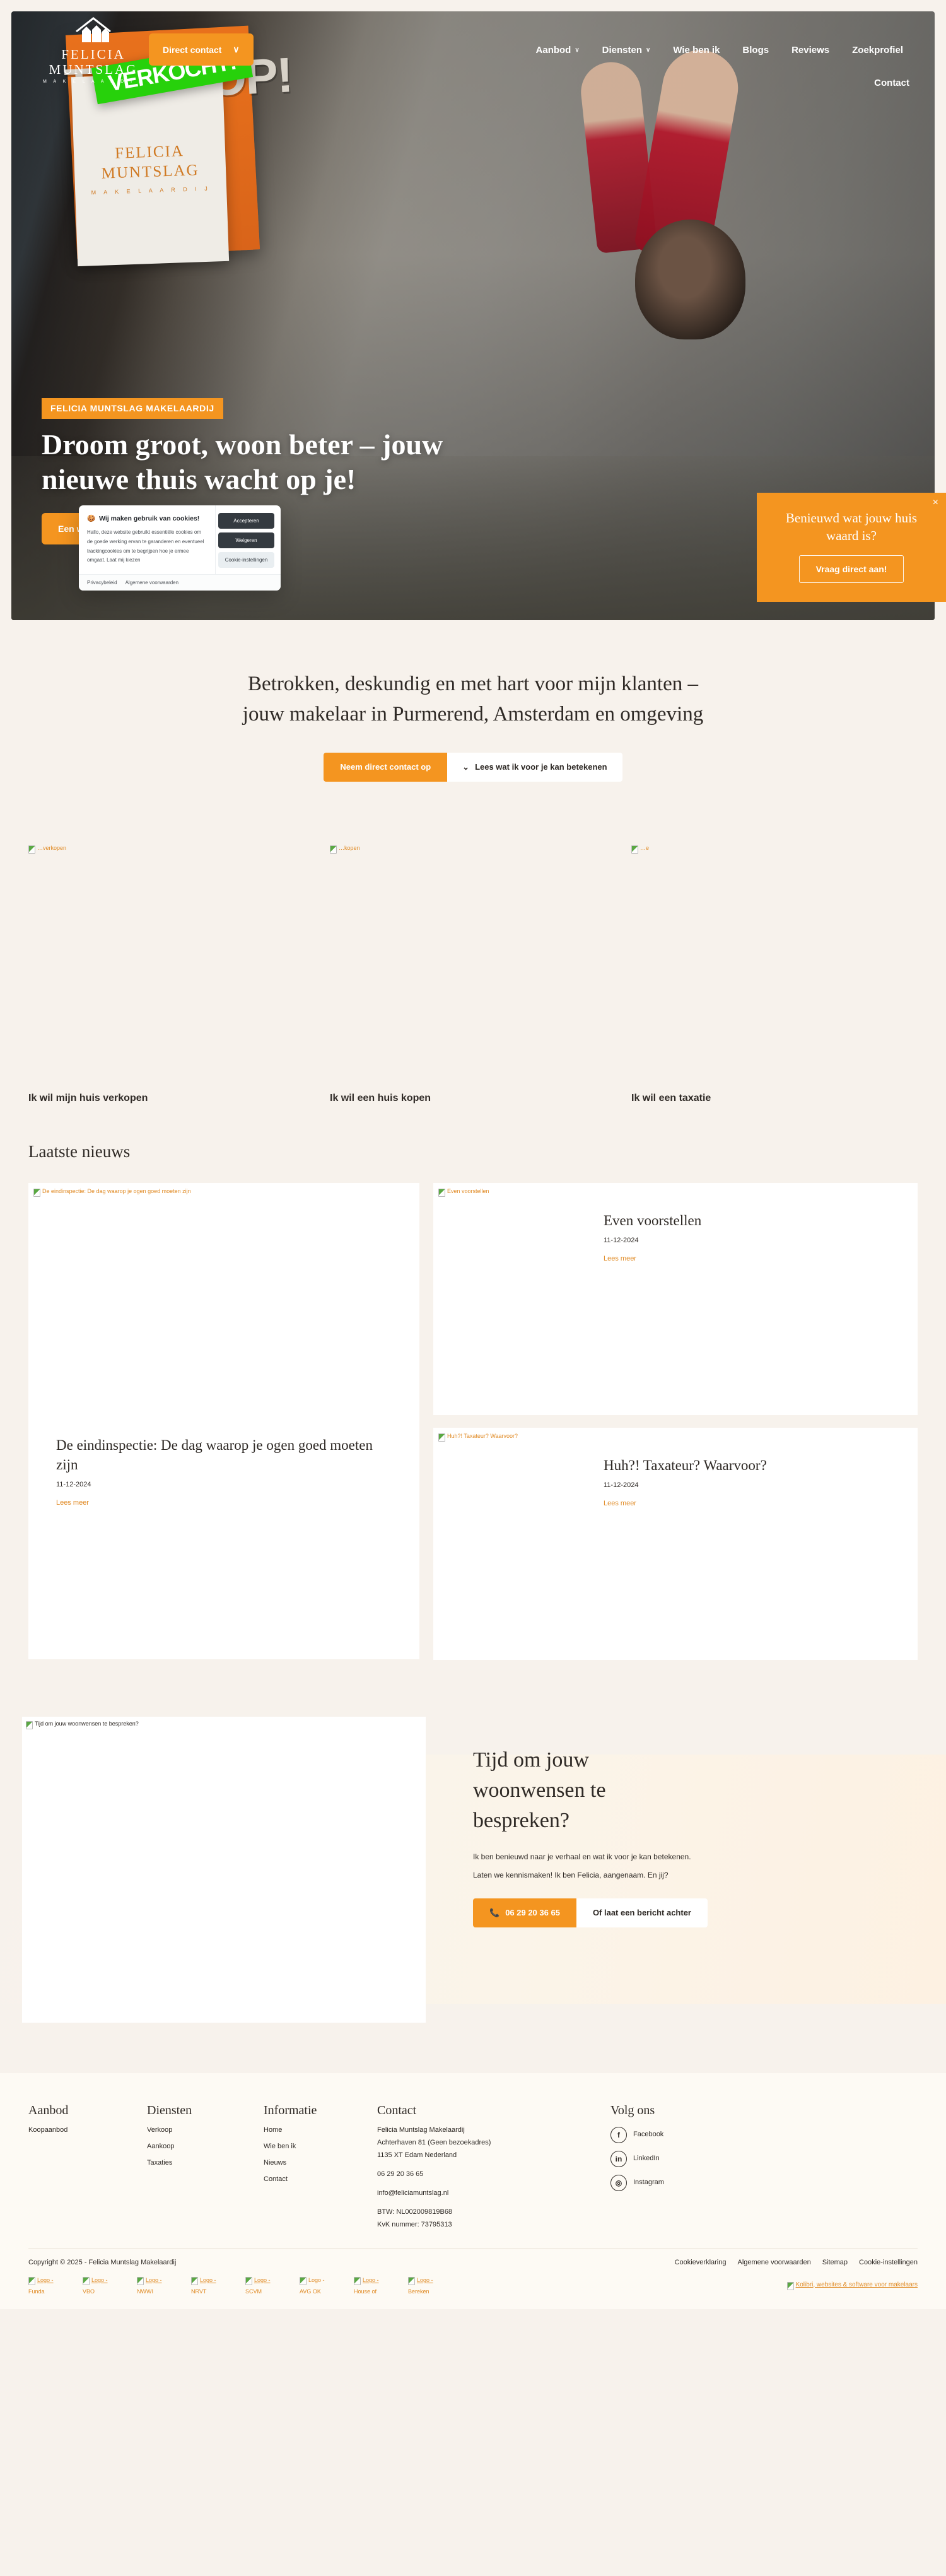  What do you see at coordinates (646, 2159) in the screenshot?
I see `social-label-linkedin: LinkedIn` at bounding box center [646, 2159].